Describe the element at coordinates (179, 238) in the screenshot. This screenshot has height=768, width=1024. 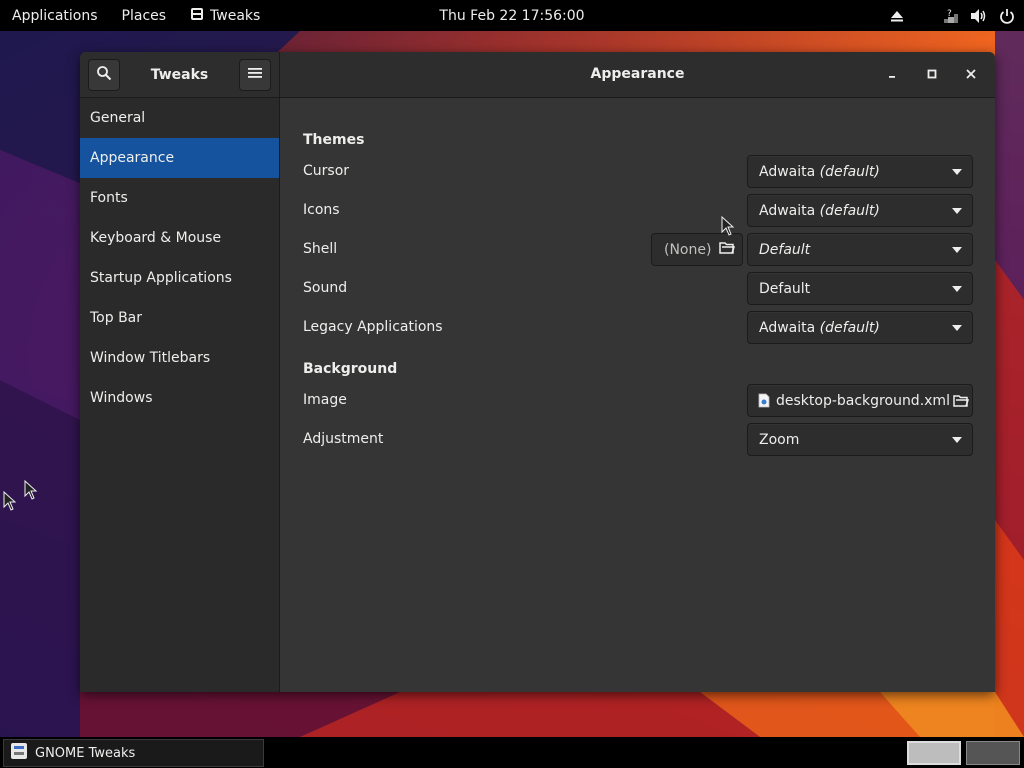
I see `sidebar-item-keyboard-mouse: Keyboard & Mouse` at that location.